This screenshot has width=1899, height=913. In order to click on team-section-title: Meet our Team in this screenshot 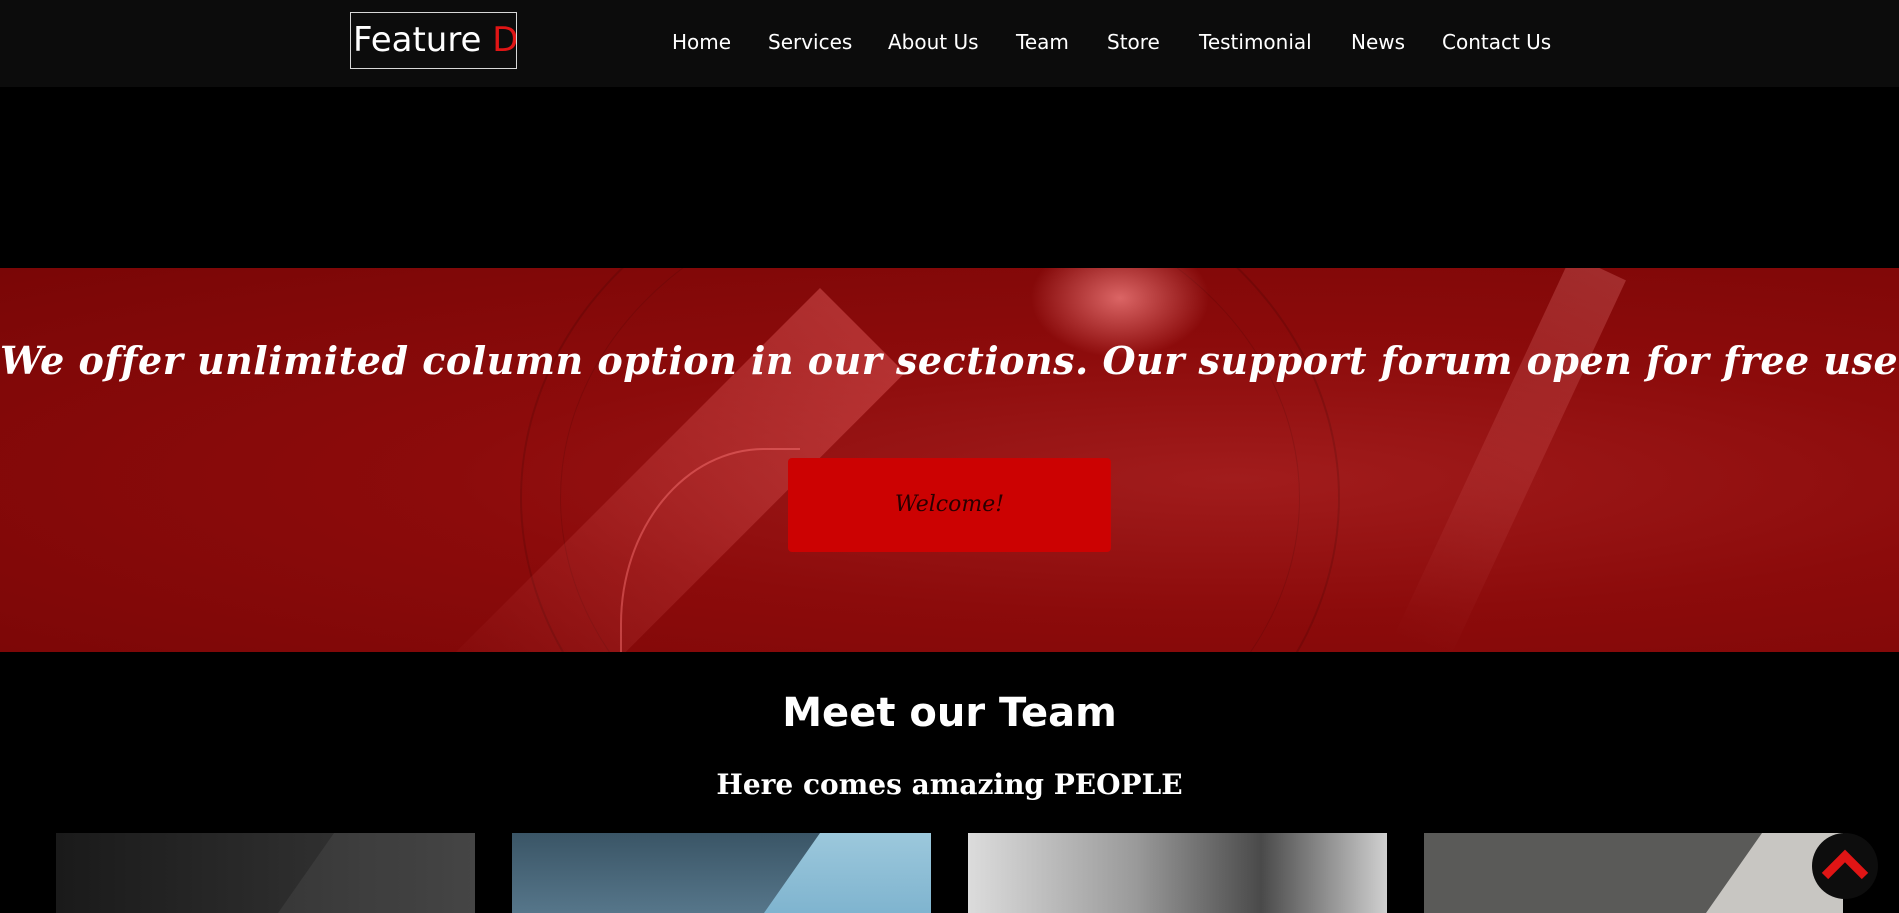, I will do `click(949, 713)`.